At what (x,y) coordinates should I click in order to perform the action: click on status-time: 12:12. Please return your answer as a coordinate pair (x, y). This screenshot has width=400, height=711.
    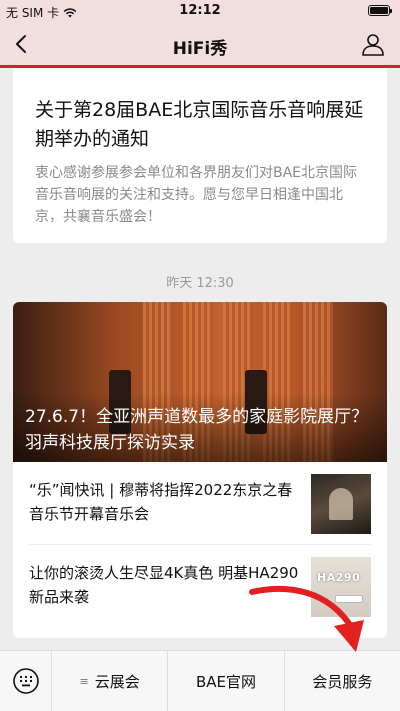
    Looking at the image, I should click on (200, 10).